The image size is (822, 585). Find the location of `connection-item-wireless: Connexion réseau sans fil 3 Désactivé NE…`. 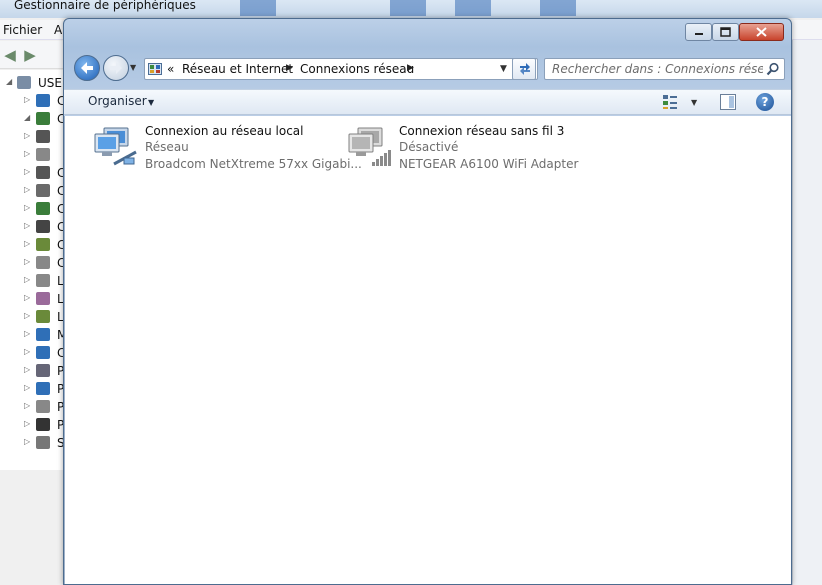

connection-item-wireless: Connexion réseau sans fil 3 Désactivé NE… is located at coordinates (466, 148).